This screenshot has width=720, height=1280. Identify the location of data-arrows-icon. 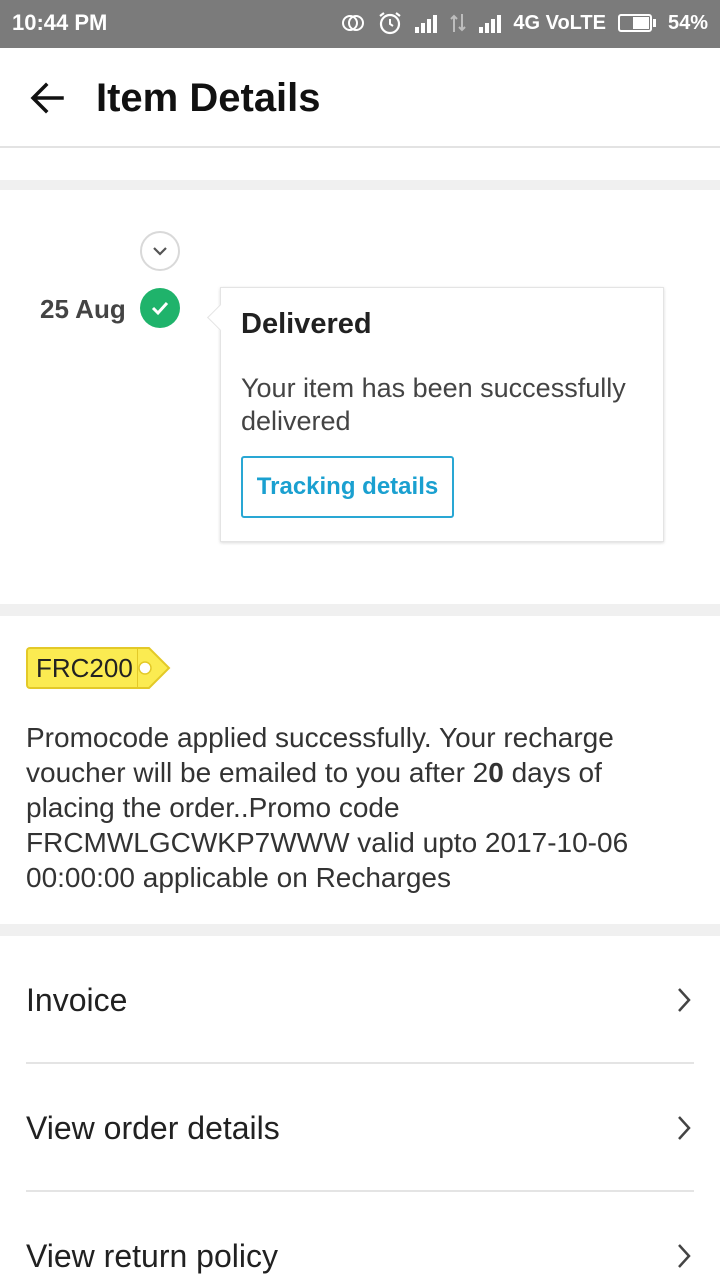
(458, 23).